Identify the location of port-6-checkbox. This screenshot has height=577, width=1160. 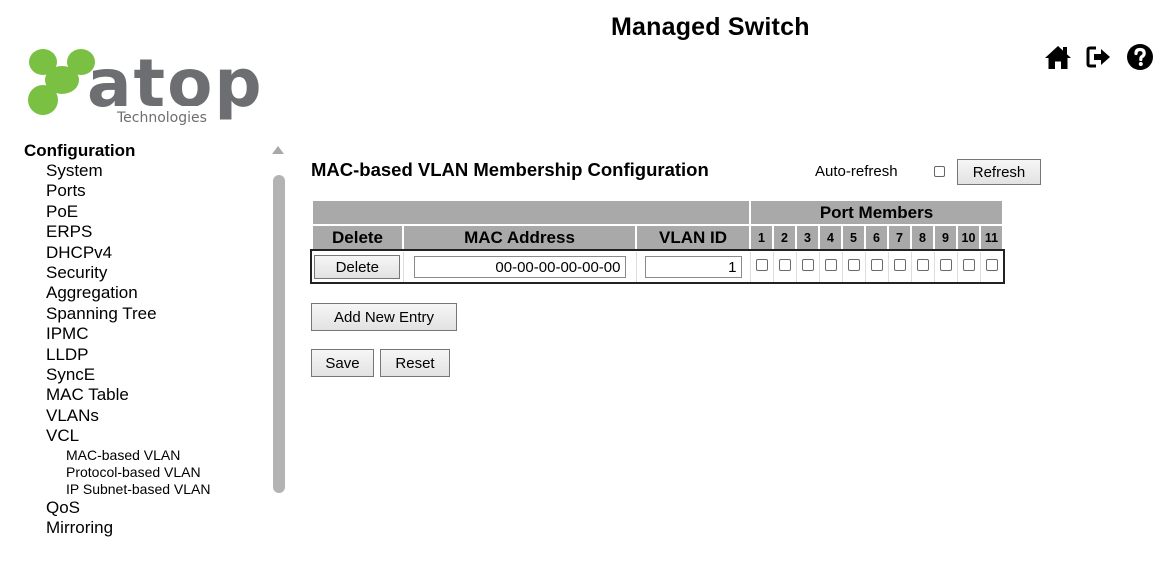
(876, 265).